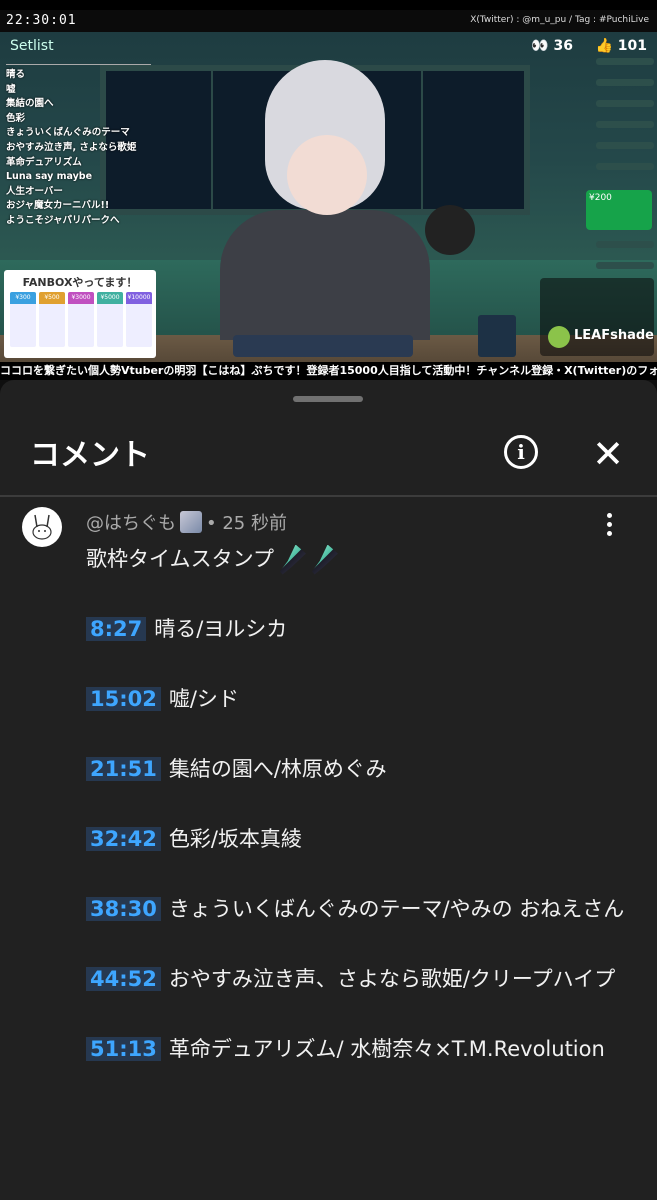 This screenshot has width=657, height=1200. Describe the element at coordinates (392, 979) in the screenshot. I see `song-title: おやすみ泣き声、さよなら歌姫/クリープハイプ` at that location.